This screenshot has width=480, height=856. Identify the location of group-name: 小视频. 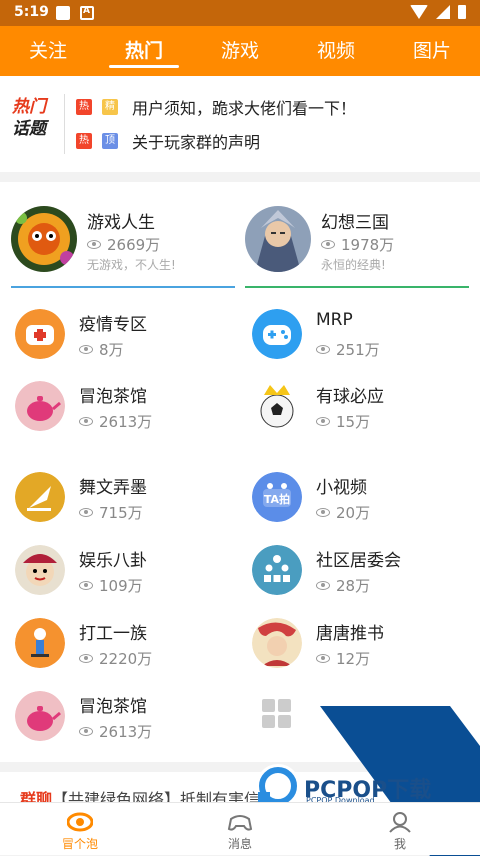
(341, 488).